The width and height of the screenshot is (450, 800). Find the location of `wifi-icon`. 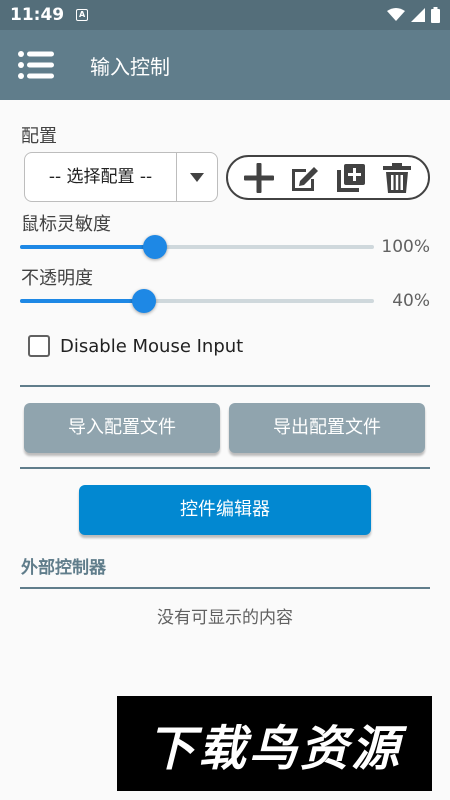

wifi-icon is located at coordinates (396, 14).